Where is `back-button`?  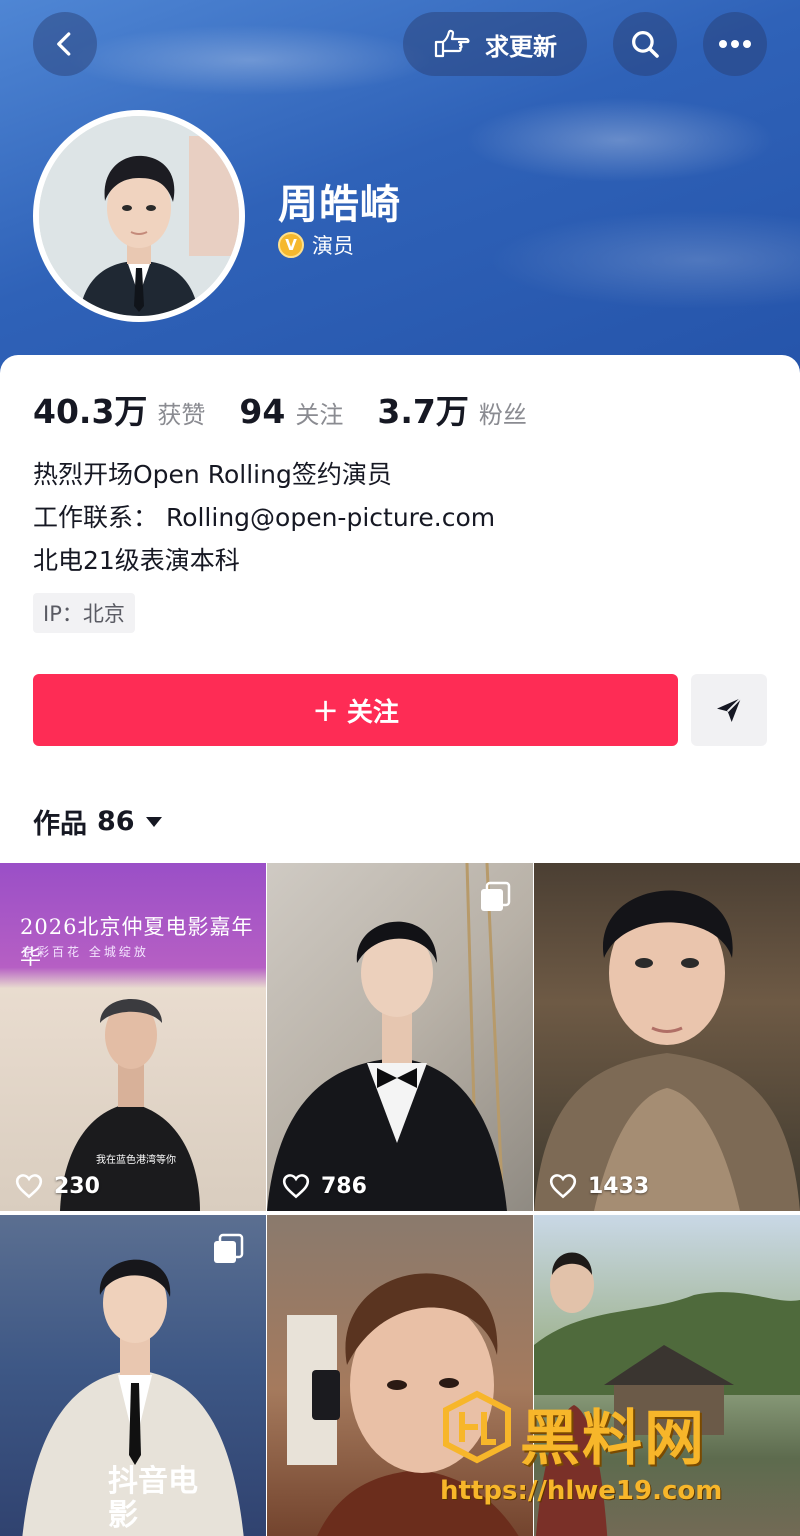 back-button is located at coordinates (65, 44).